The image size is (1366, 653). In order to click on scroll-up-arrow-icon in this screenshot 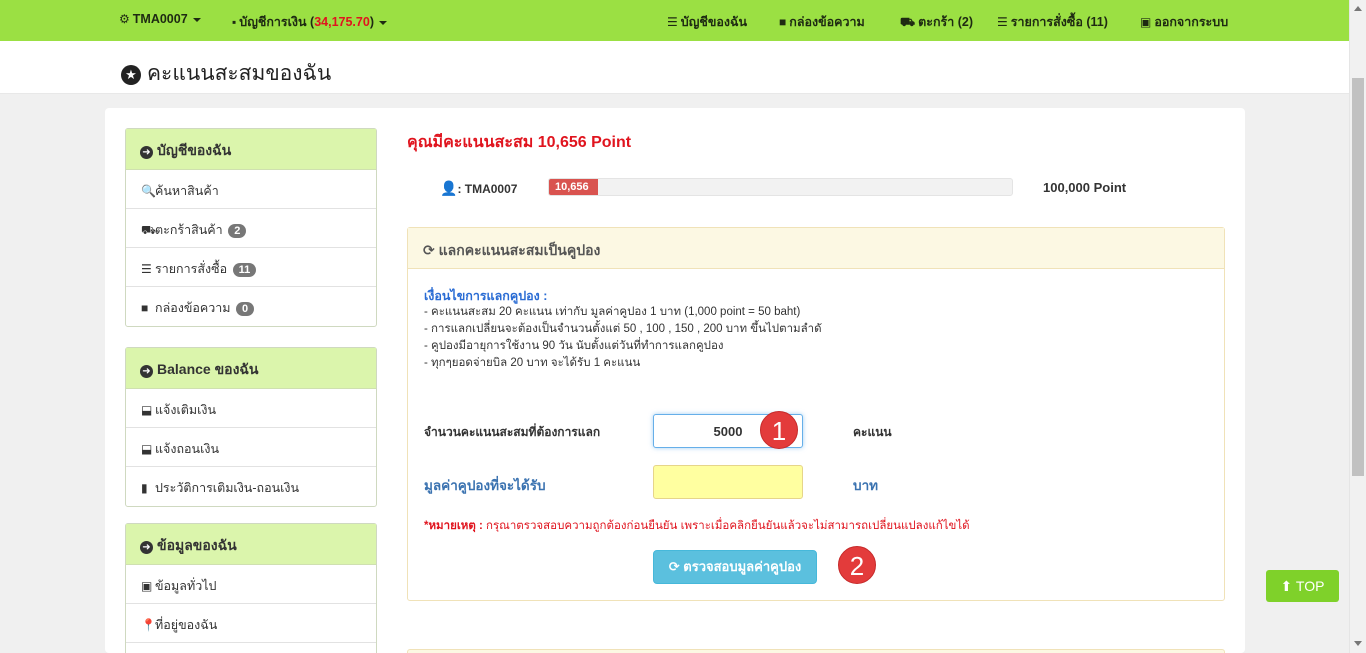, I will do `click(1358, 8)`.